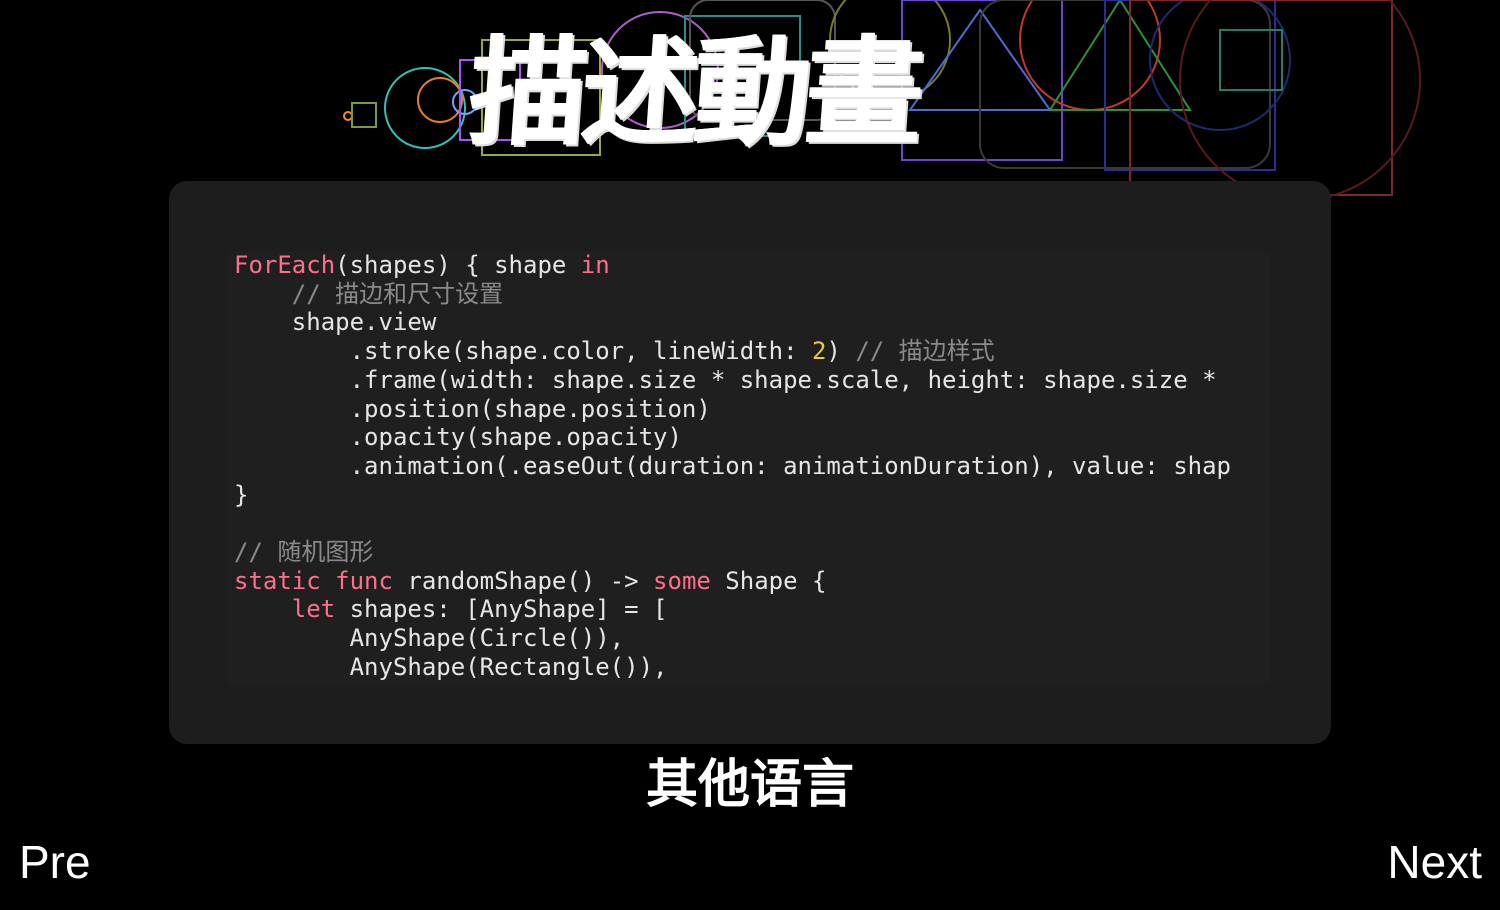  I want to click on code-line: shape.view, so click(335, 322).